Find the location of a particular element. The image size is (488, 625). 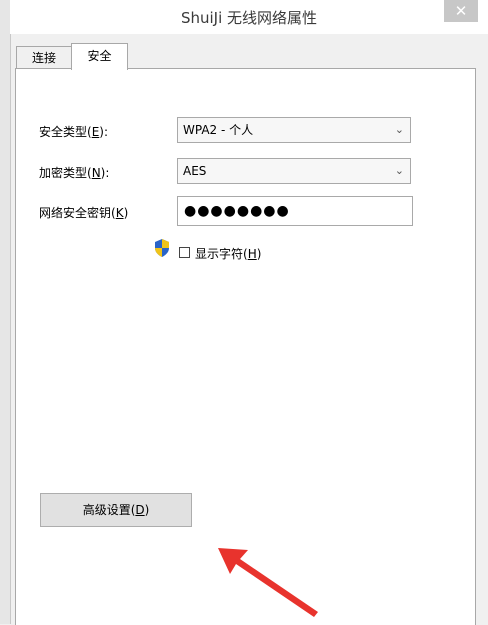

title-bar: ShuiJi 无线网络属性 ✕ is located at coordinates (249, 17).